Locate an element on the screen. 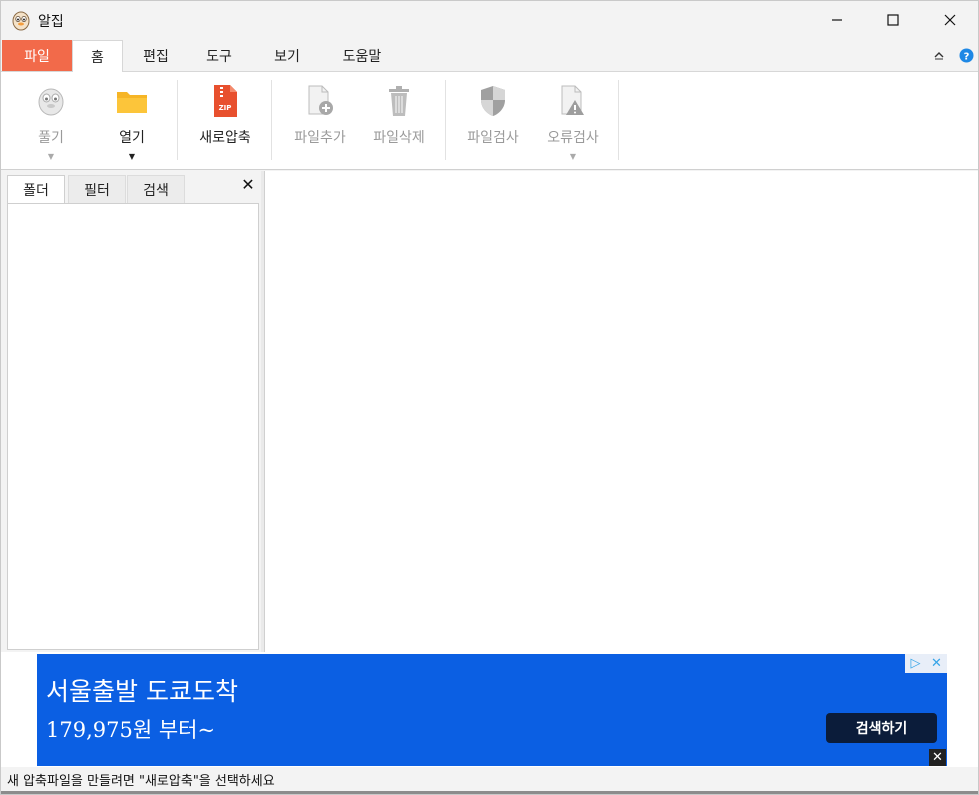 The width and height of the screenshot is (979, 795). close-icon is located at coordinates (950, 20).